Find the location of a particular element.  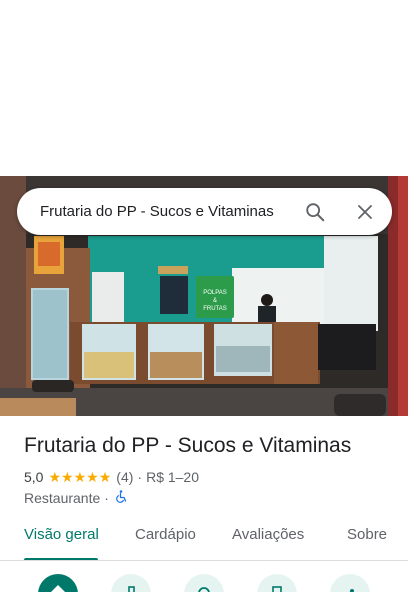

rating-row: 5,0 ★ ★ ★ ★ ★ (4) · R$ 1–20 is located at coordinates (111, 477).